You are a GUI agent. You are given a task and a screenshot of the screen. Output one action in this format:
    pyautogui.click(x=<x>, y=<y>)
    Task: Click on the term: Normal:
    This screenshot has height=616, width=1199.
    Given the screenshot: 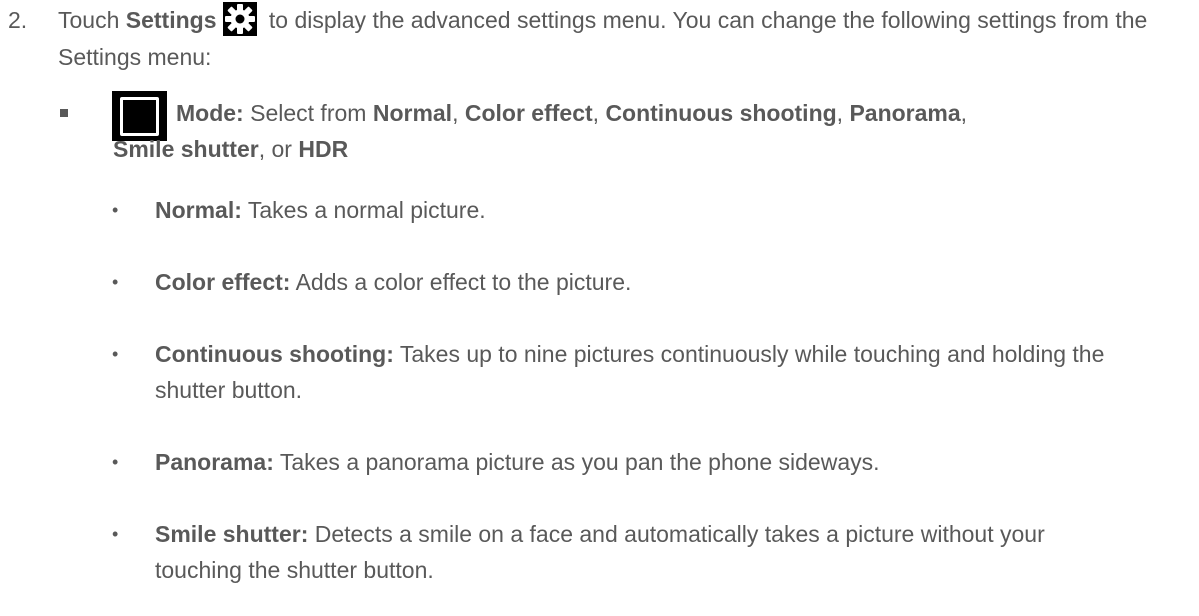 What is the action you would take?
    pyautogui.click(x=198, y=210)
    